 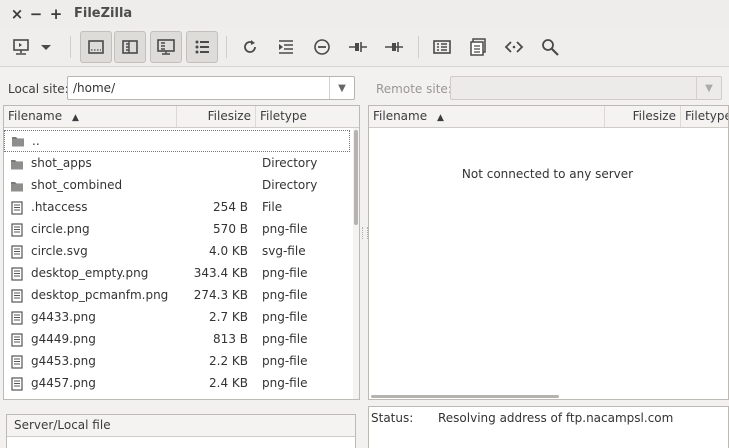 I want to click on remote-site-input: ▼, so click(x=586, y=88).